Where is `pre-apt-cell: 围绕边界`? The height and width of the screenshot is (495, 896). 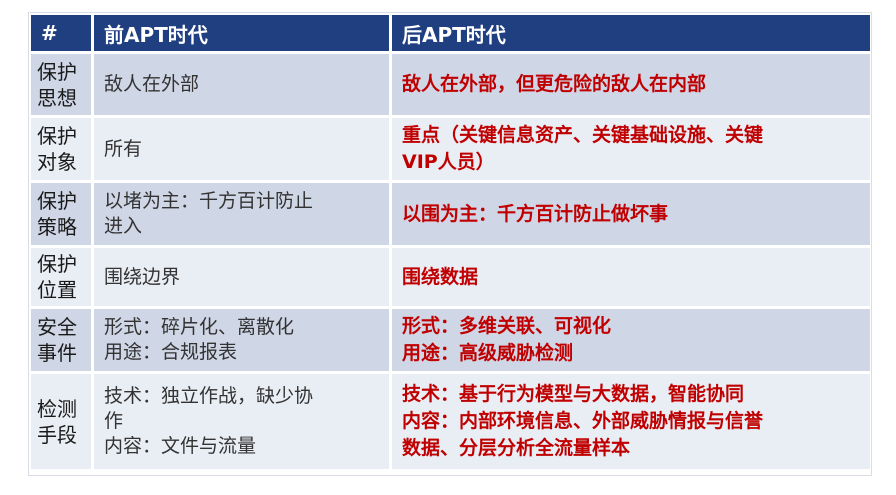 pre-apt-cell: 围绕边界 is located at coordinates (241, 277).